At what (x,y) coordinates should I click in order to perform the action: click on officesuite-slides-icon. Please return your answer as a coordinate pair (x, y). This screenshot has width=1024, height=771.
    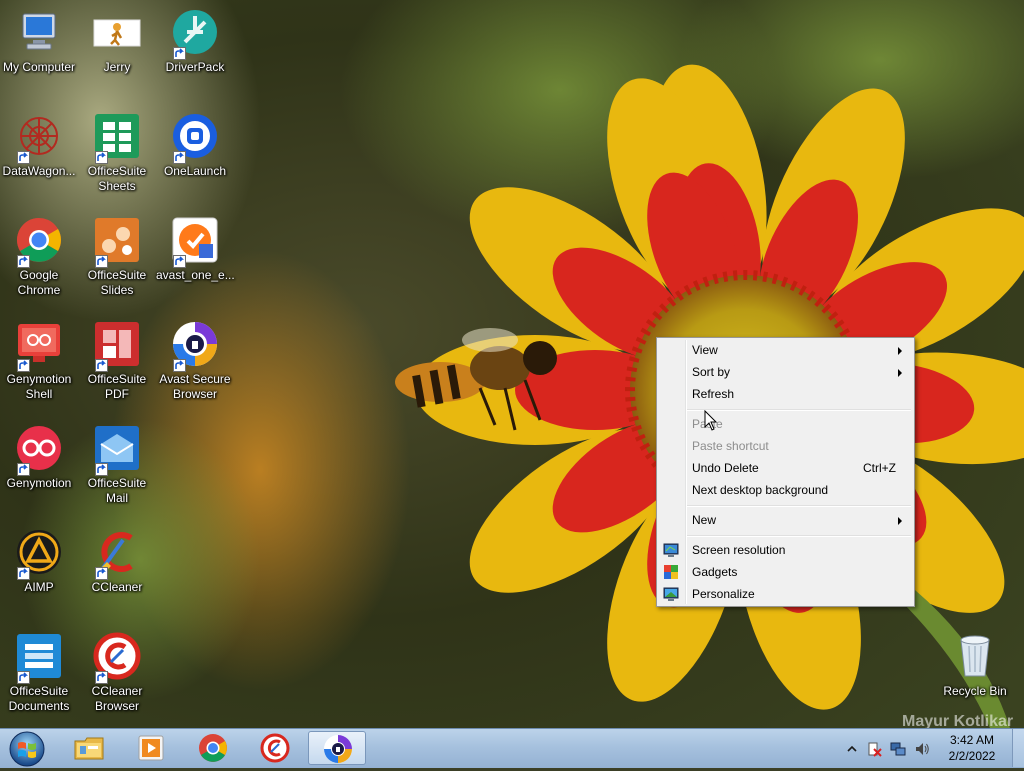
    Looking at the image, I should click on (117, 242).